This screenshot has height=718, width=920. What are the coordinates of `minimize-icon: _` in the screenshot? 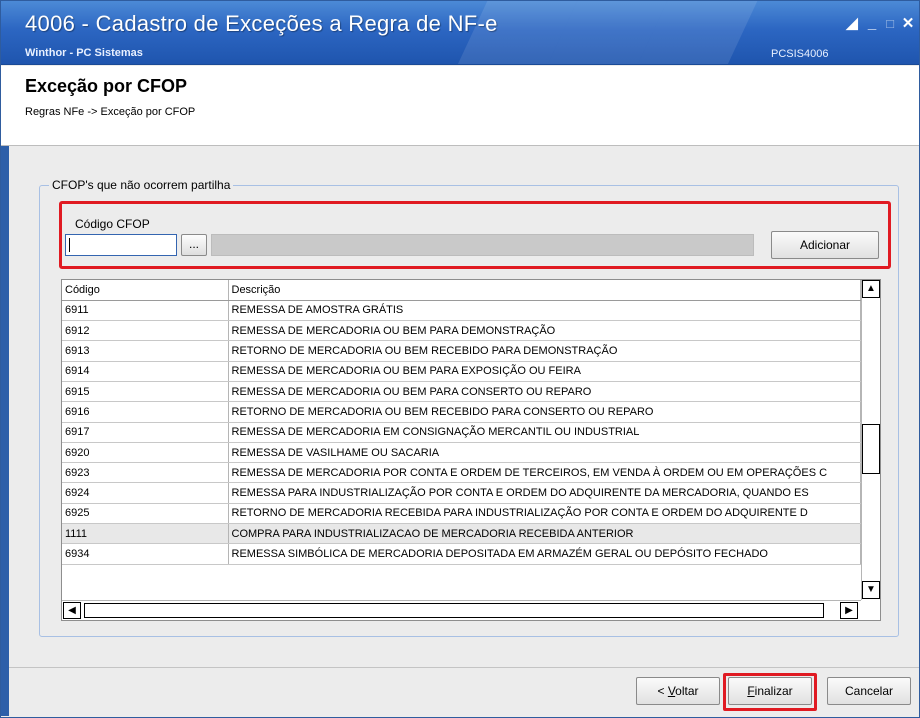 It's located at (872, 24).